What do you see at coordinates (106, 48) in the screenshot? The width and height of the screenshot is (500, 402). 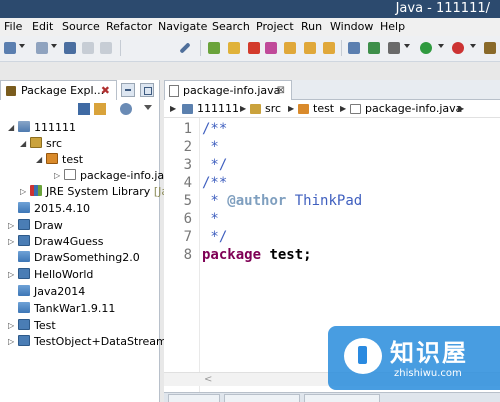 I see `print-icon` at bounding box center [106, 48].